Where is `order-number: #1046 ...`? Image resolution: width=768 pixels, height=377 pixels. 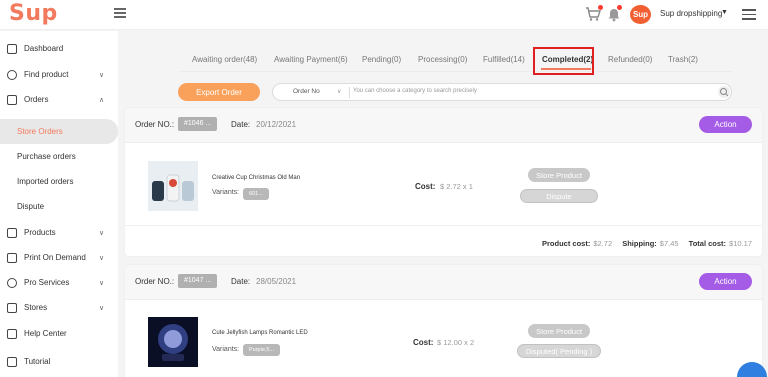 order-number: #1046 ... is located at coordinates (198, 124).